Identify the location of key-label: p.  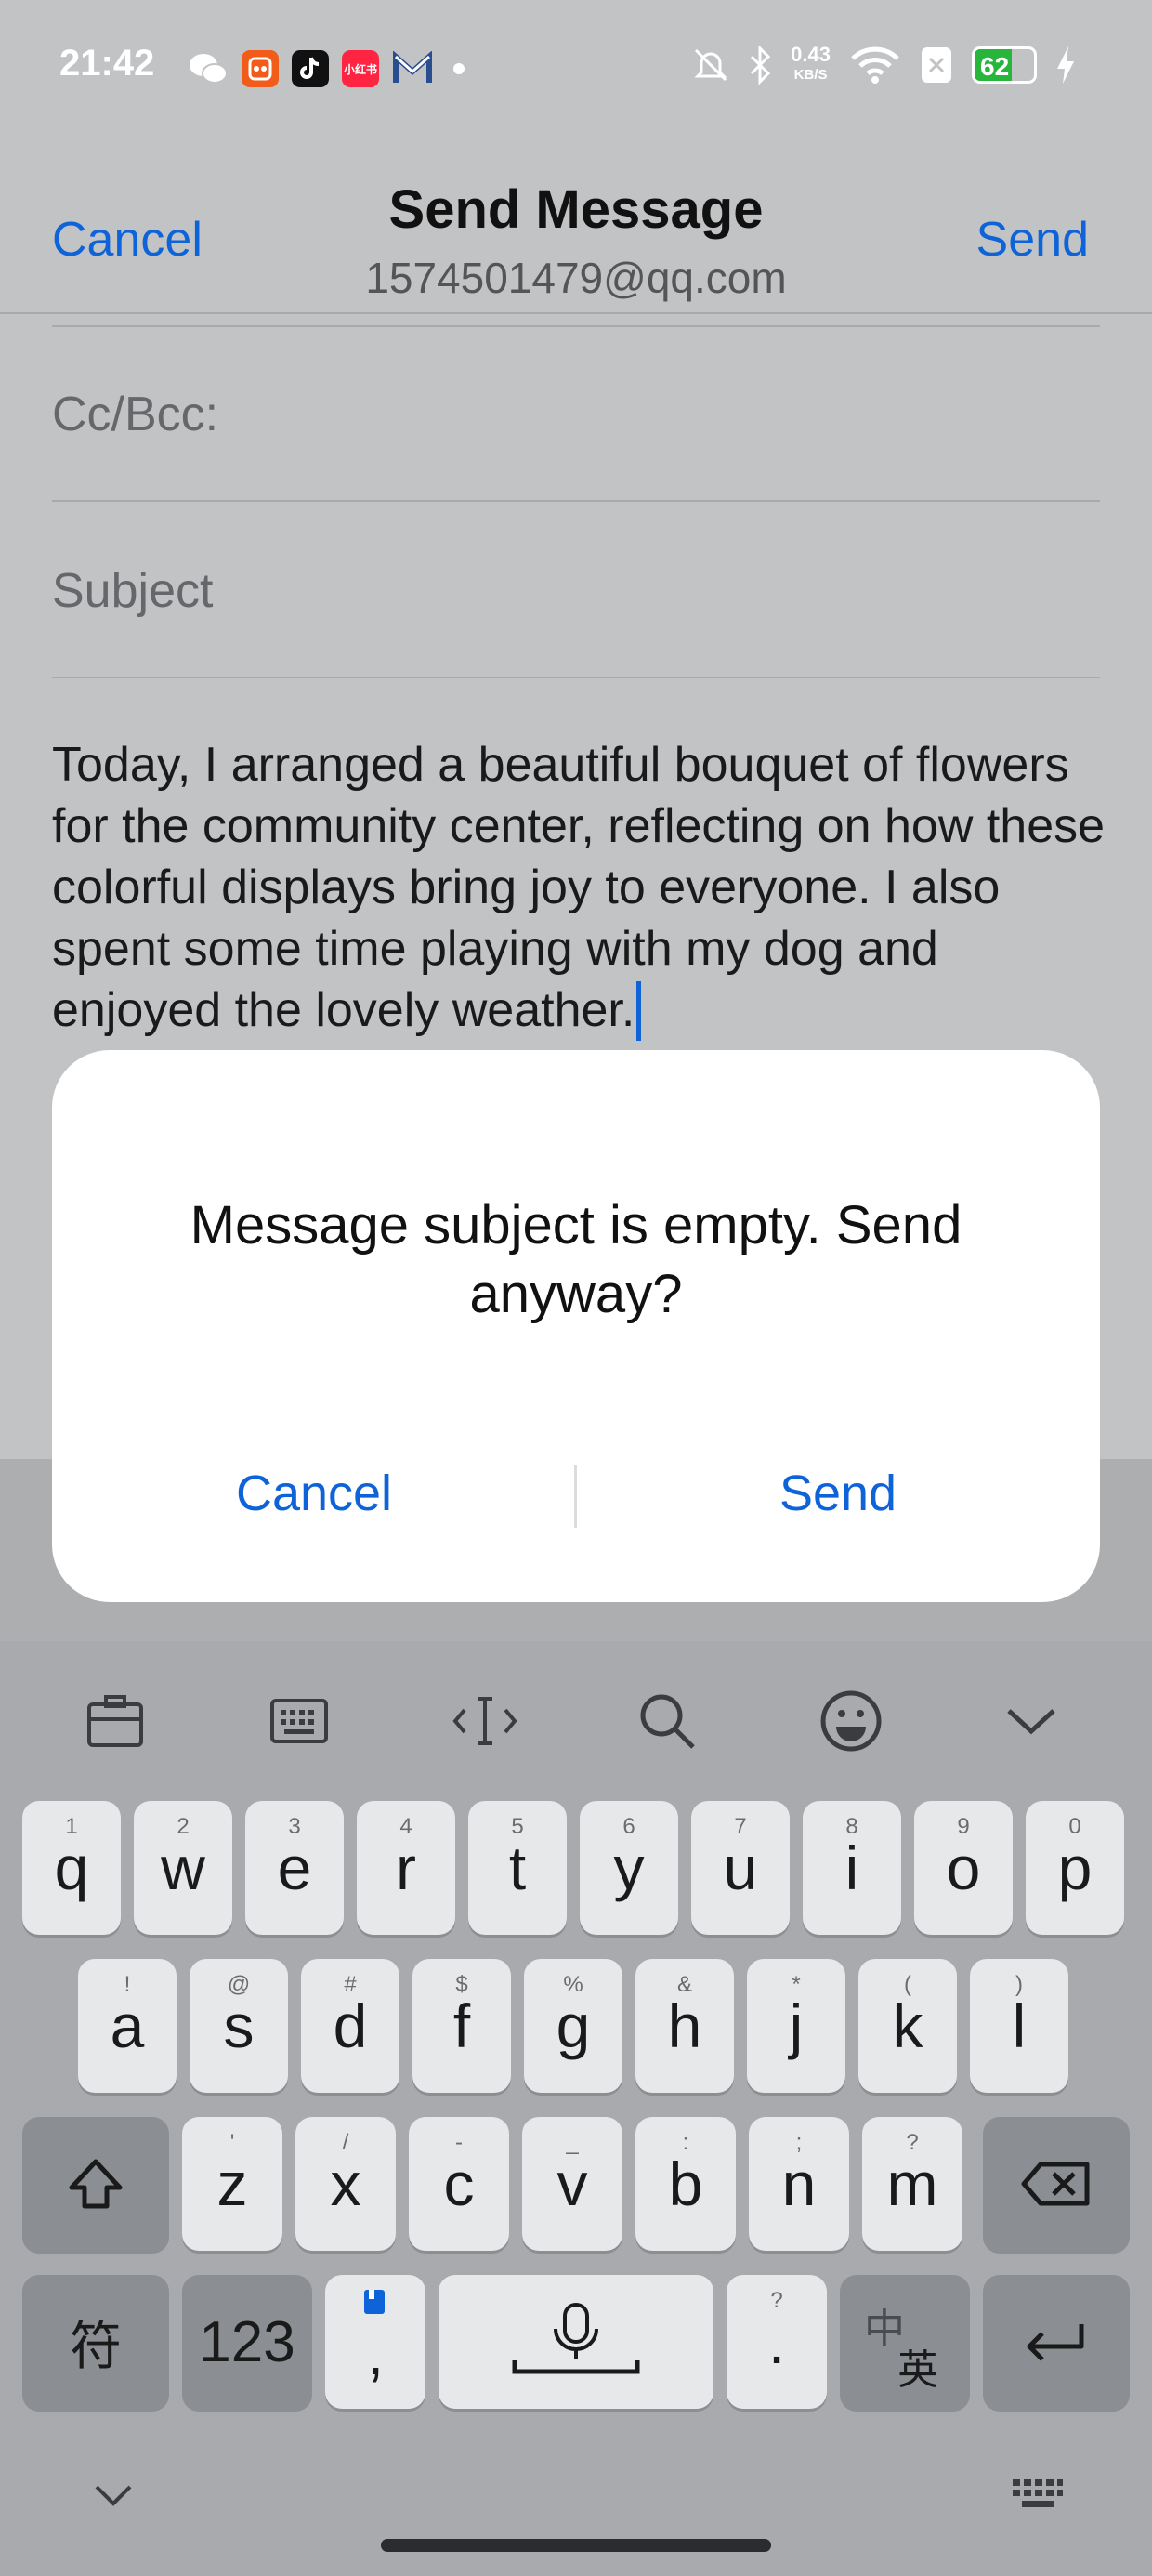
(1075, 1867).